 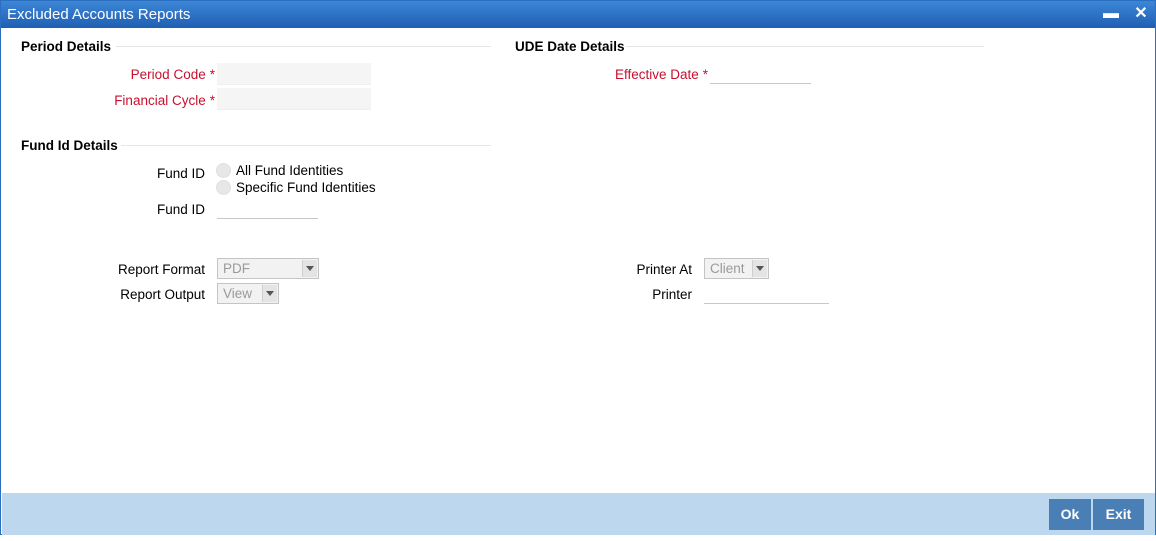 What do you see at coordinates (289, 170) in the screenshot?
I see `all-fund-identities-label: All Fund Identities` at bounding box center [289, 170].